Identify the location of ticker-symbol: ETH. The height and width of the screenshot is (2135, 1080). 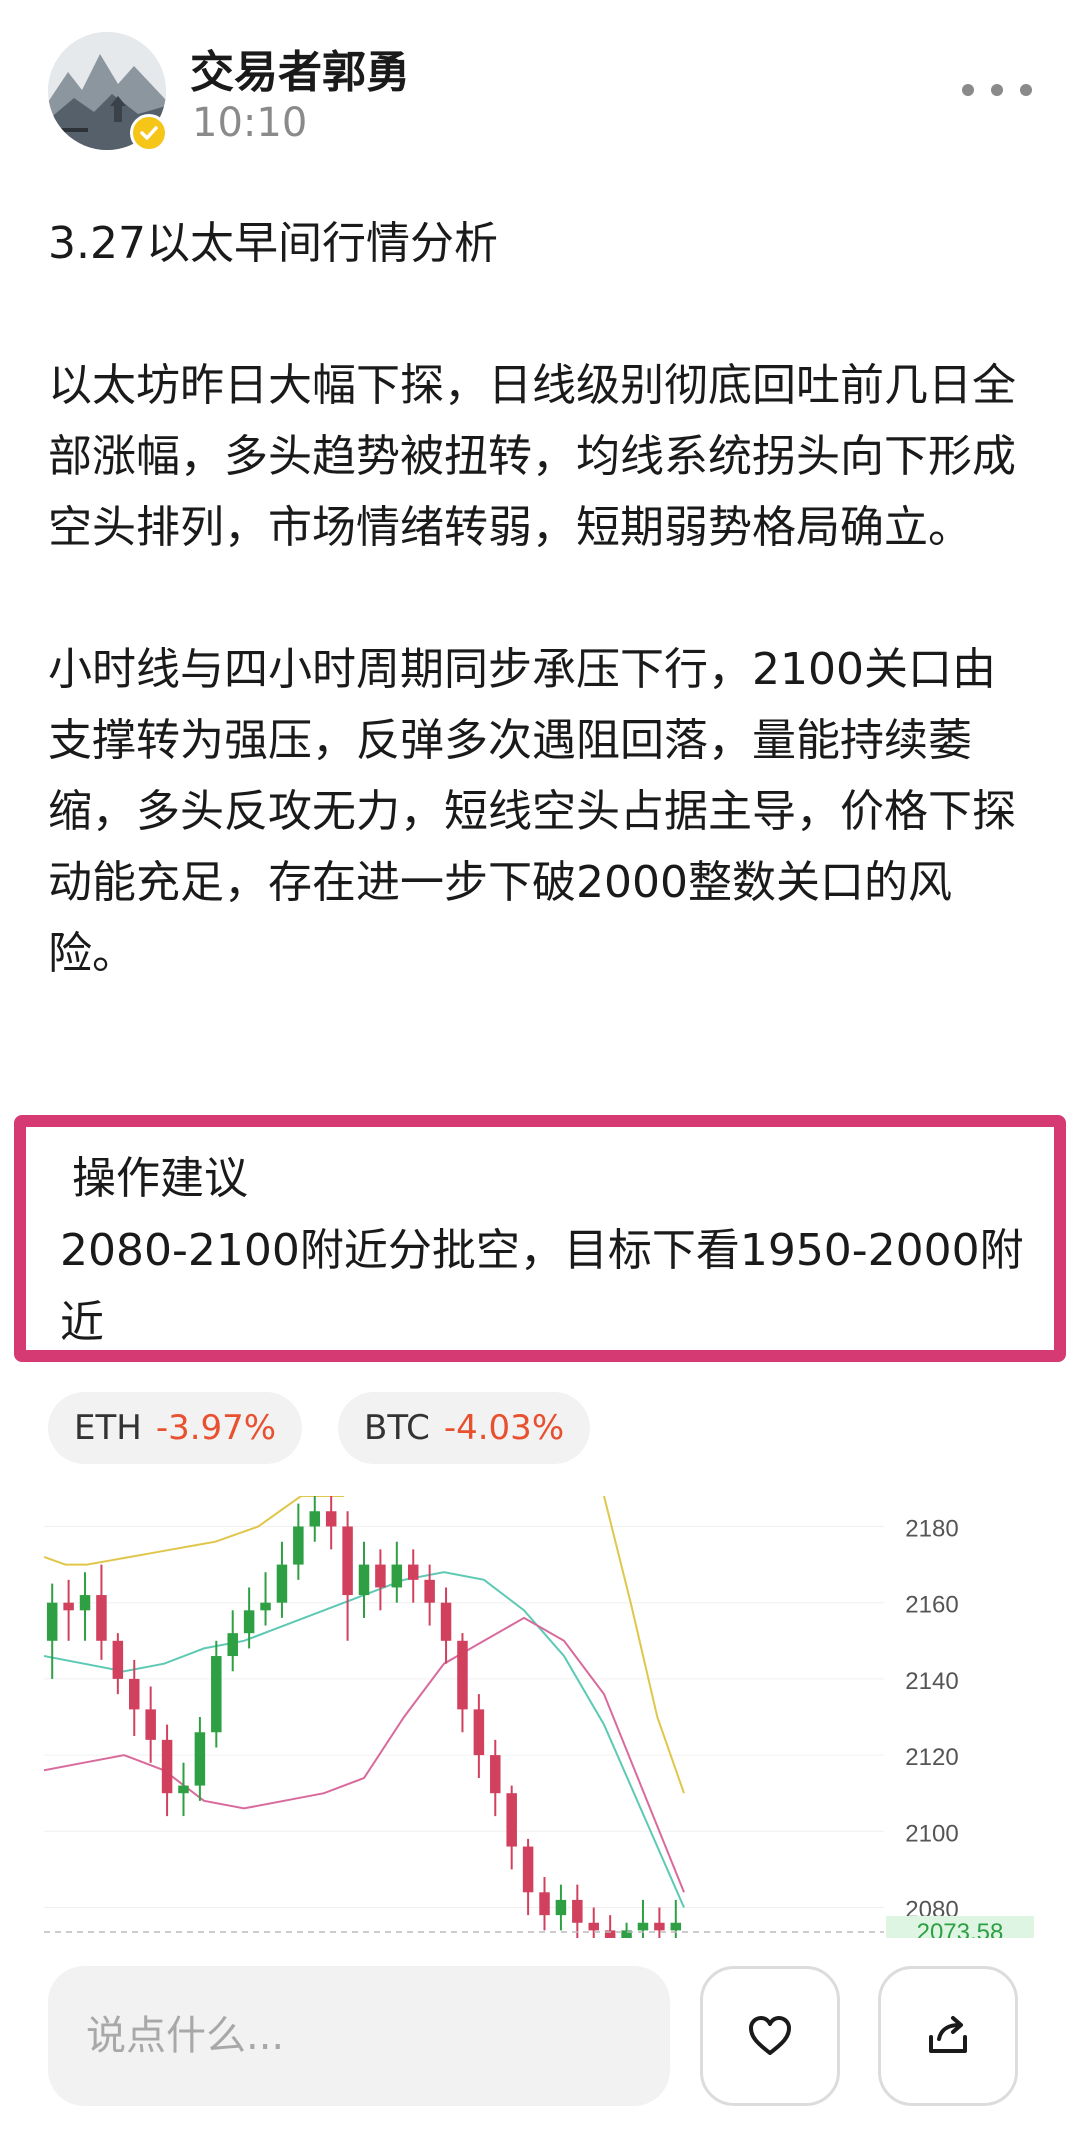
(108, 1428).